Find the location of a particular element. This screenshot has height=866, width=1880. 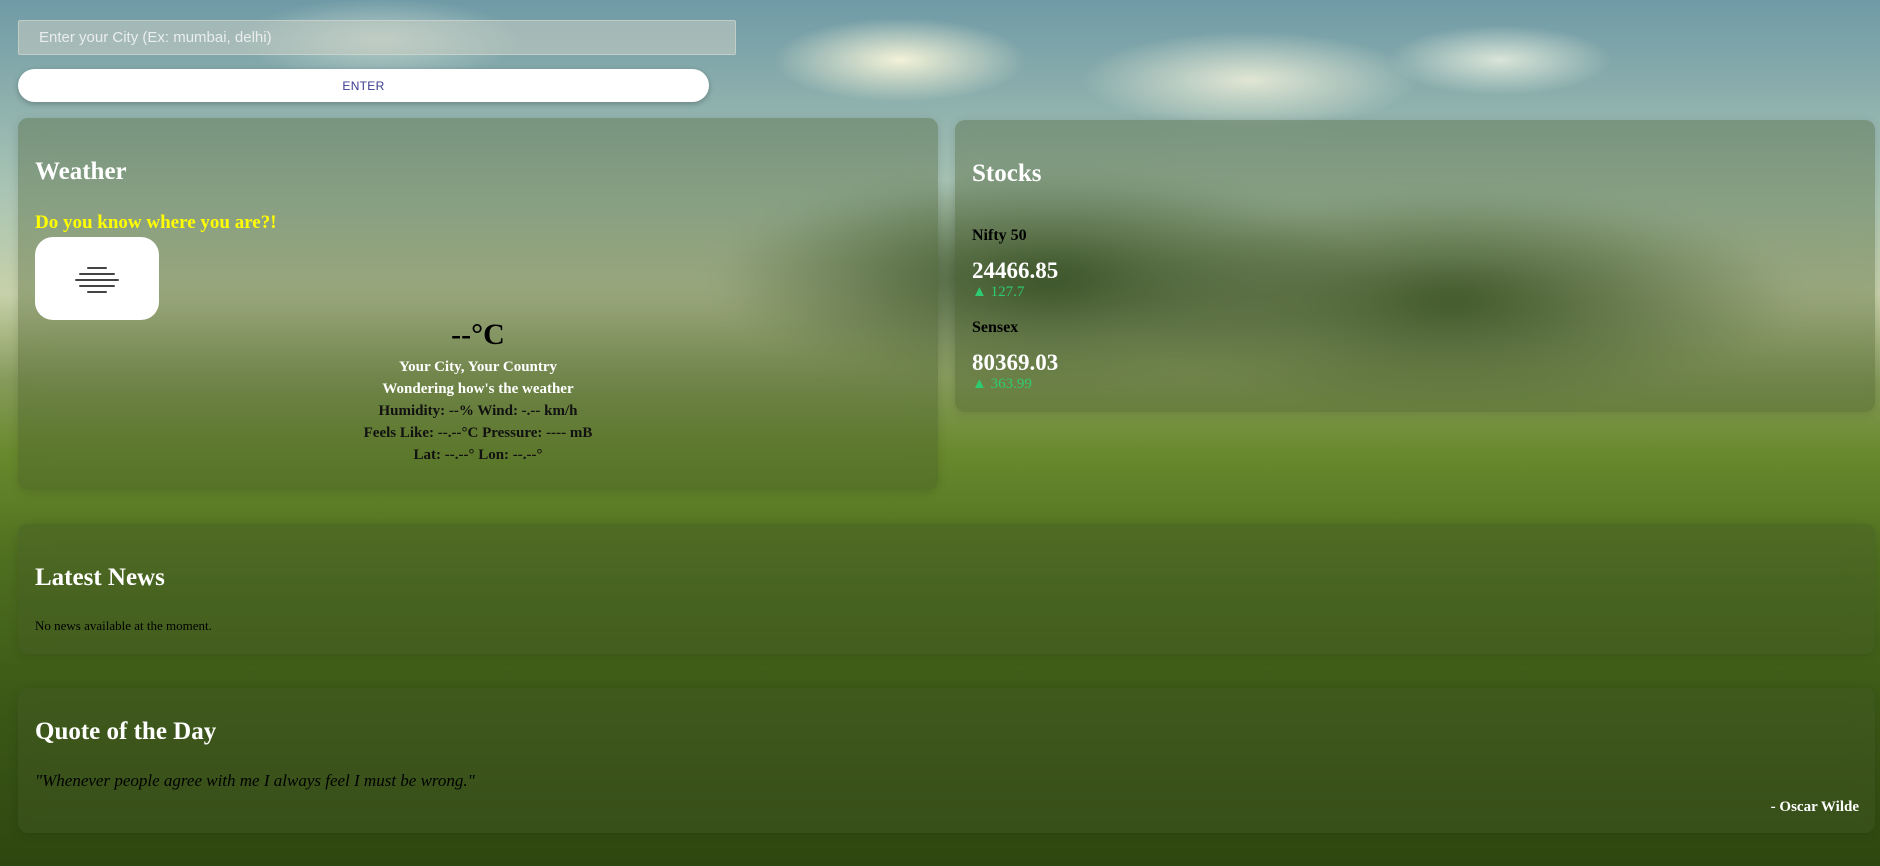

weather-icon-box is located at coordinates (97, 278).